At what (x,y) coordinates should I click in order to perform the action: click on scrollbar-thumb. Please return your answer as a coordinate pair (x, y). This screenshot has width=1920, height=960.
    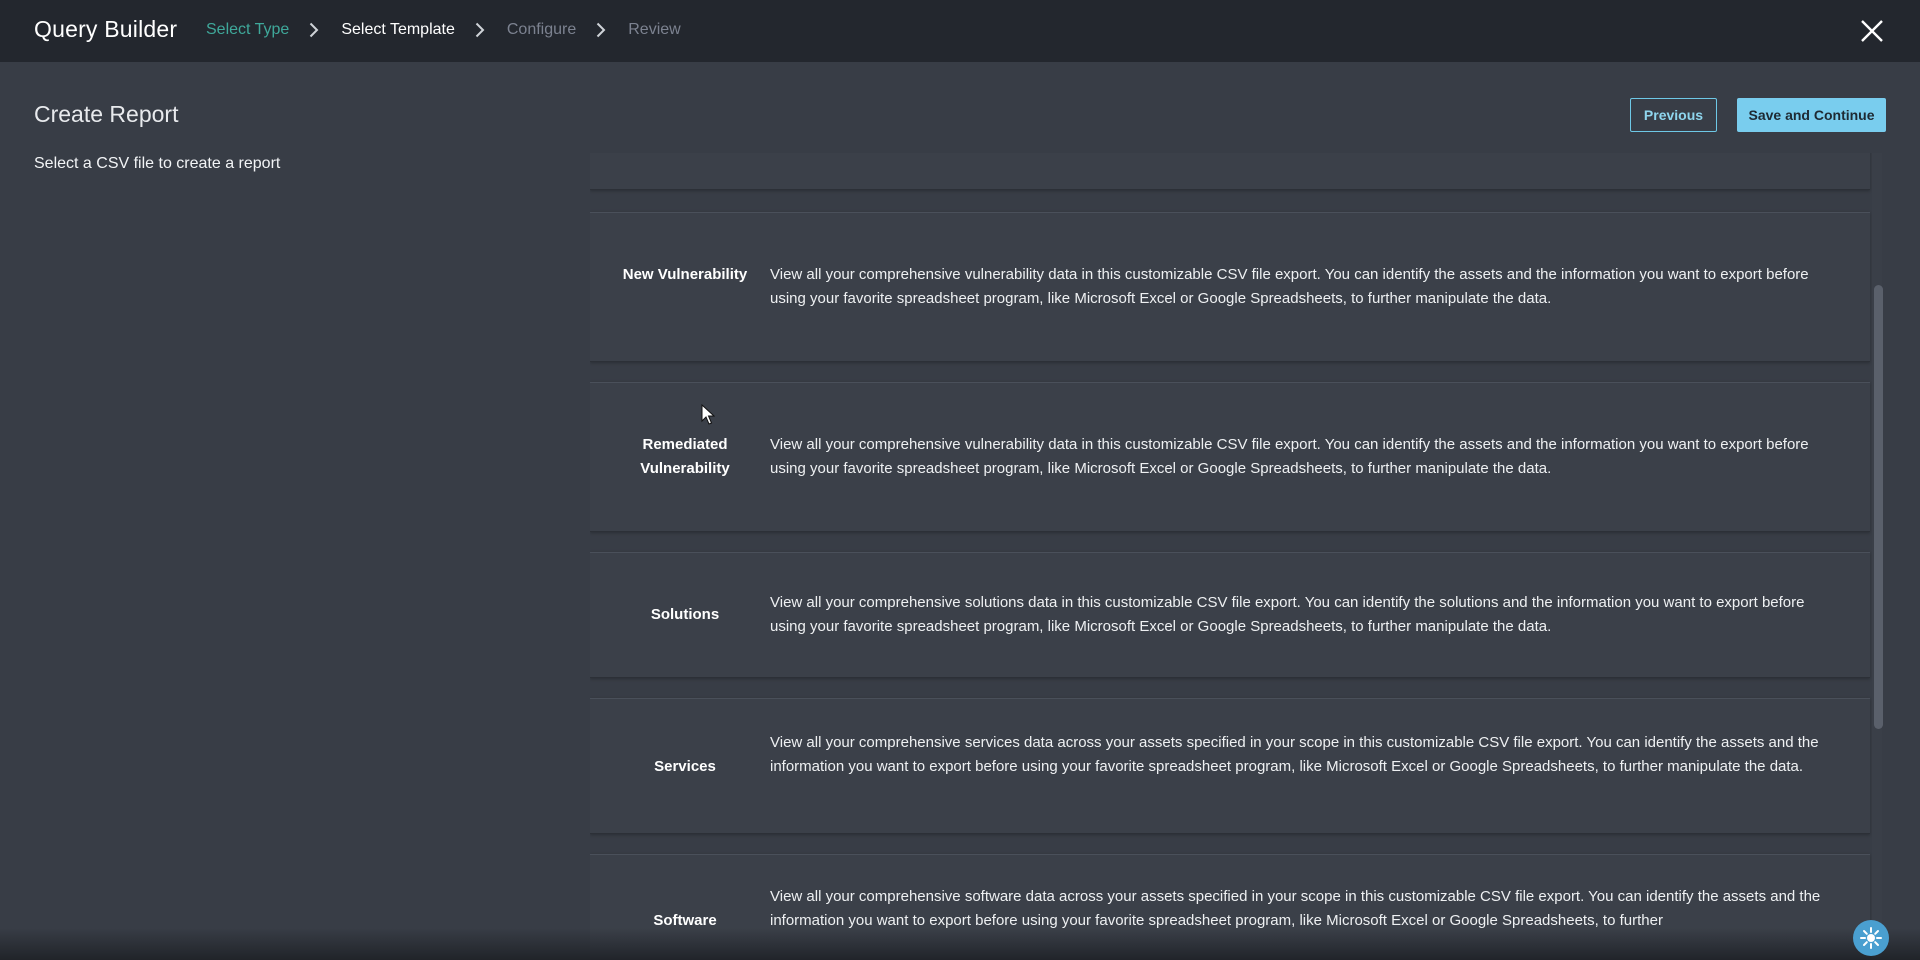
    Looking at the image, I should click on (1878, 507).